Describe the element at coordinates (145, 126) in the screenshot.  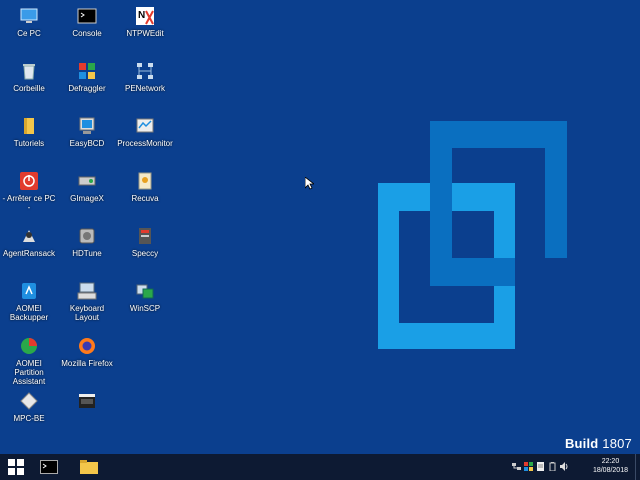
I see `process-monitor-icon` at that location.